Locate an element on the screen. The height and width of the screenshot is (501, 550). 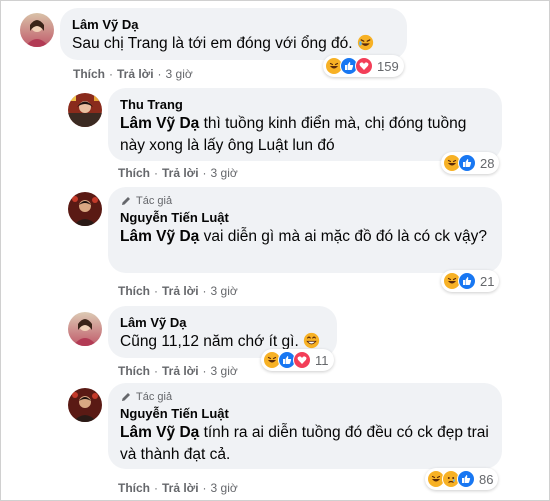
reaction-count: 21 is located at coordinates (487, 281).